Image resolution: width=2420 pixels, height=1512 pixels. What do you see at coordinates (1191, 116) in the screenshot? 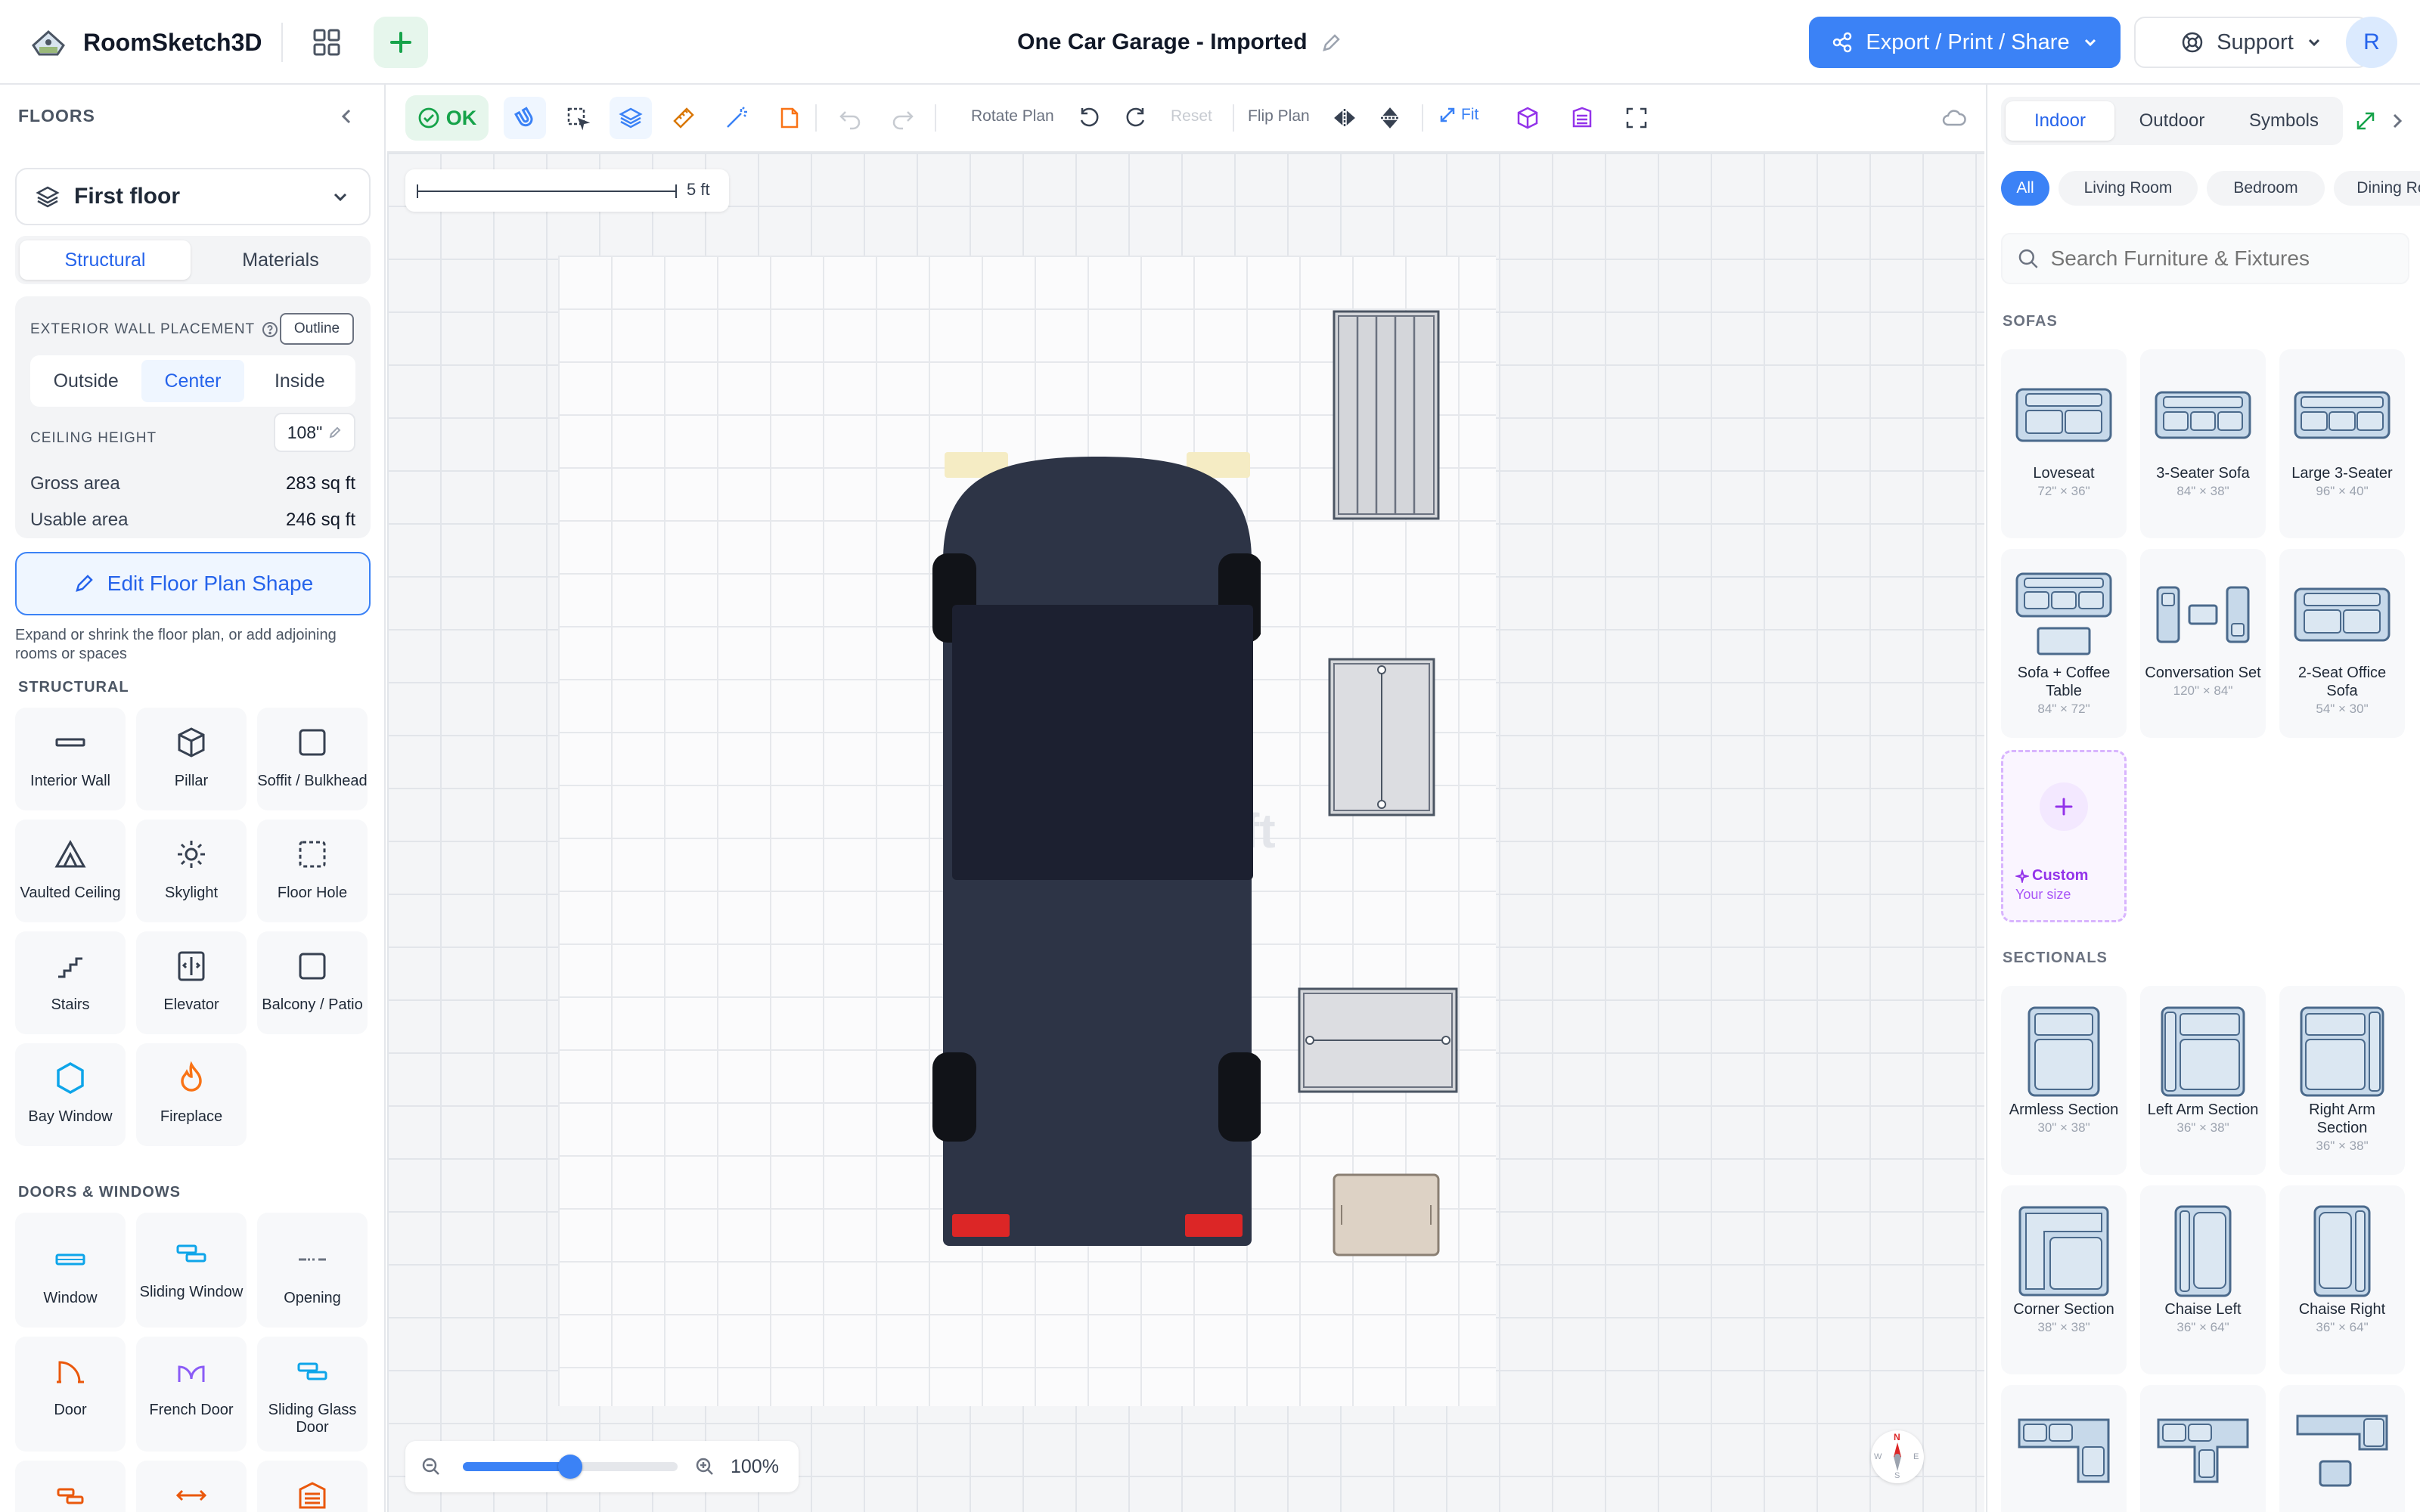
I see `reset-button: Reset` at bounding box center [1191, 116].